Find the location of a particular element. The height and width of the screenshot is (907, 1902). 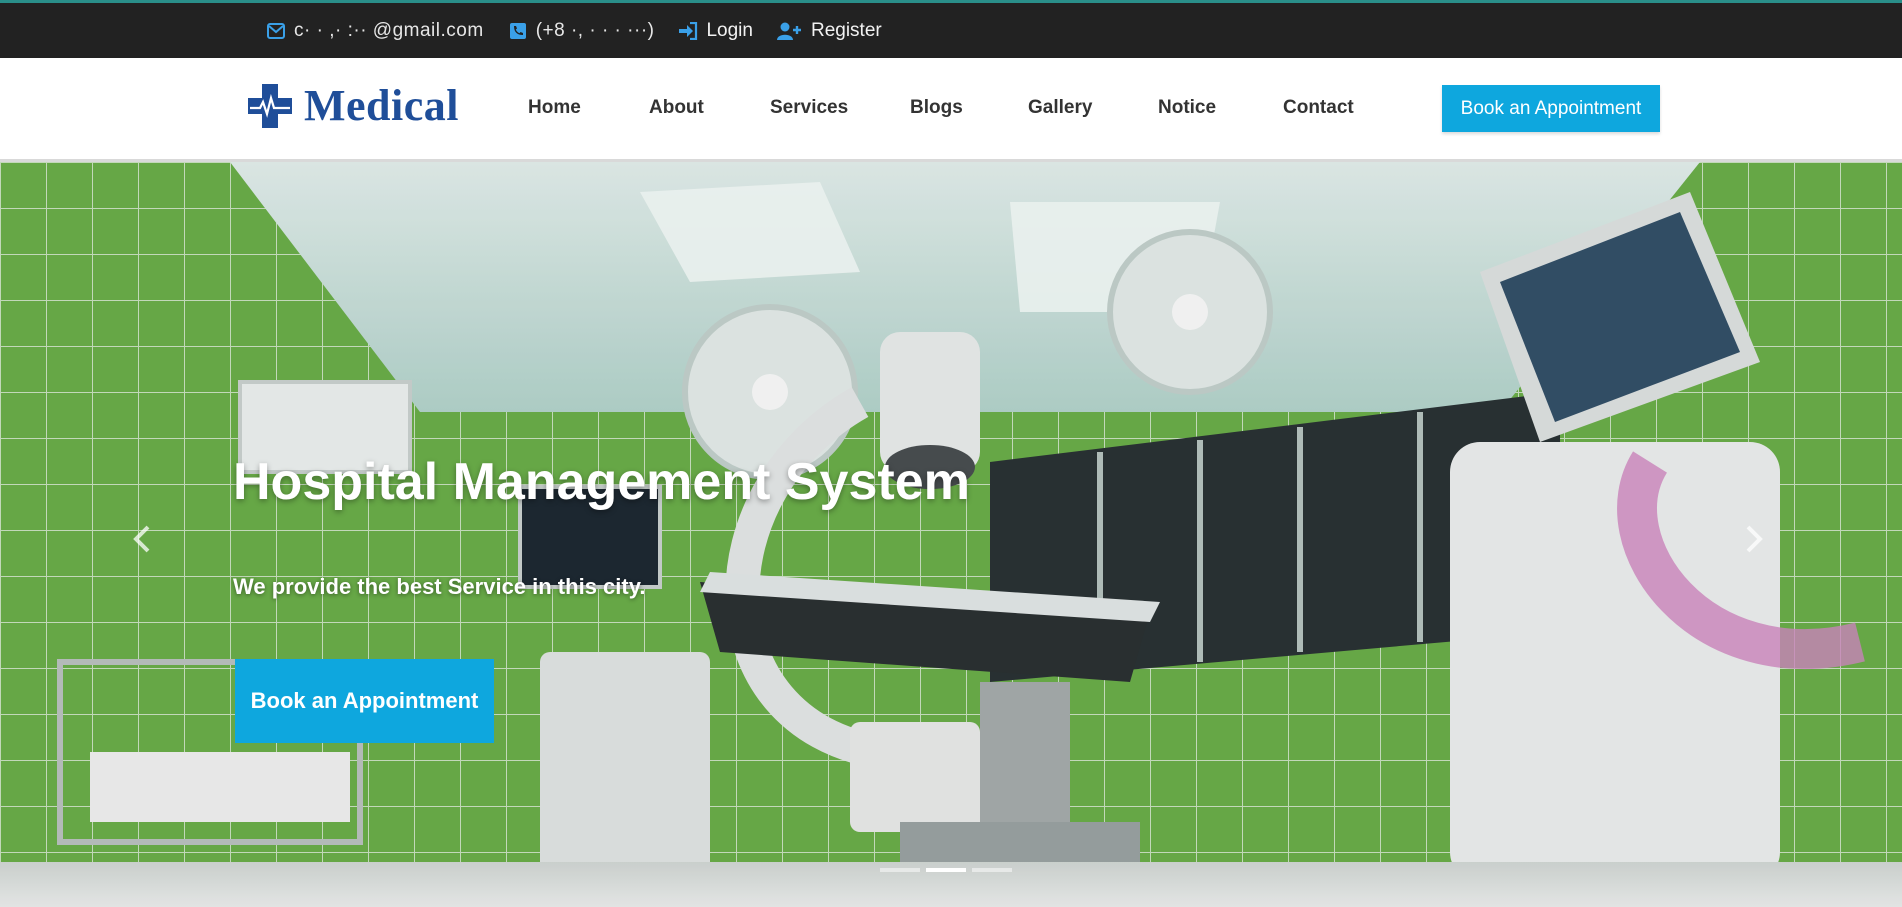

hero-title: Hospital Management System is located at coordinates (601, 482).